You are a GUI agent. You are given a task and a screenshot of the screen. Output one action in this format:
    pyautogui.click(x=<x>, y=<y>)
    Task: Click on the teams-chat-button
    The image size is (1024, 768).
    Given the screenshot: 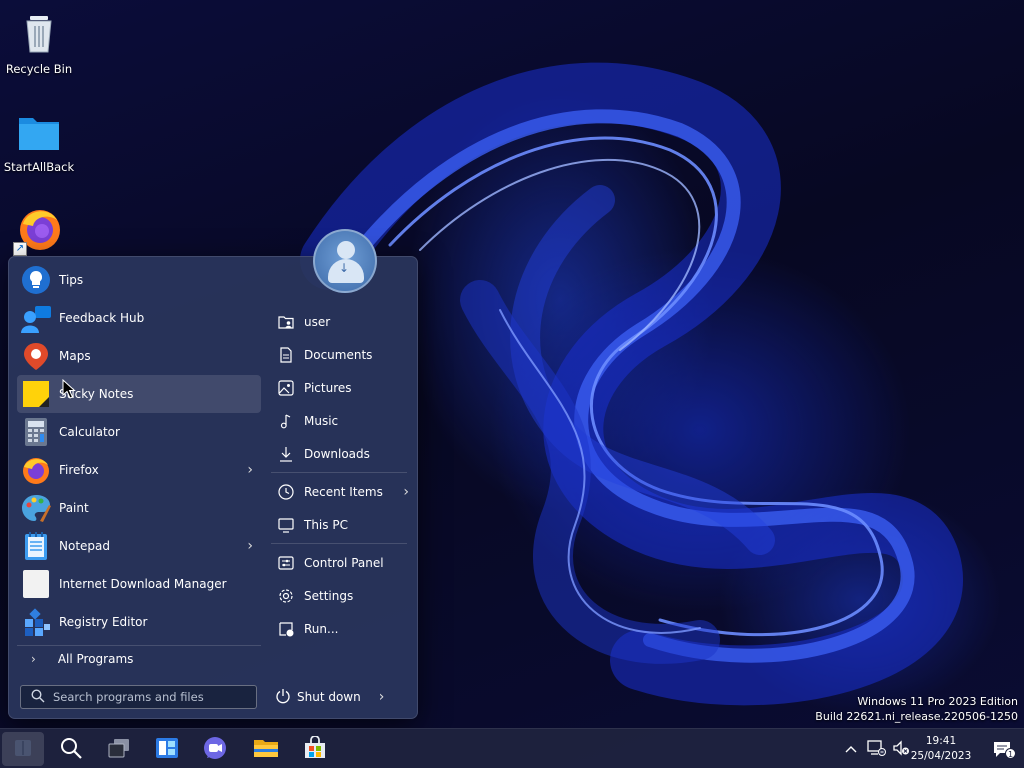 What is the action you would take?
    pyautogui.click(x=215, y=749)
    